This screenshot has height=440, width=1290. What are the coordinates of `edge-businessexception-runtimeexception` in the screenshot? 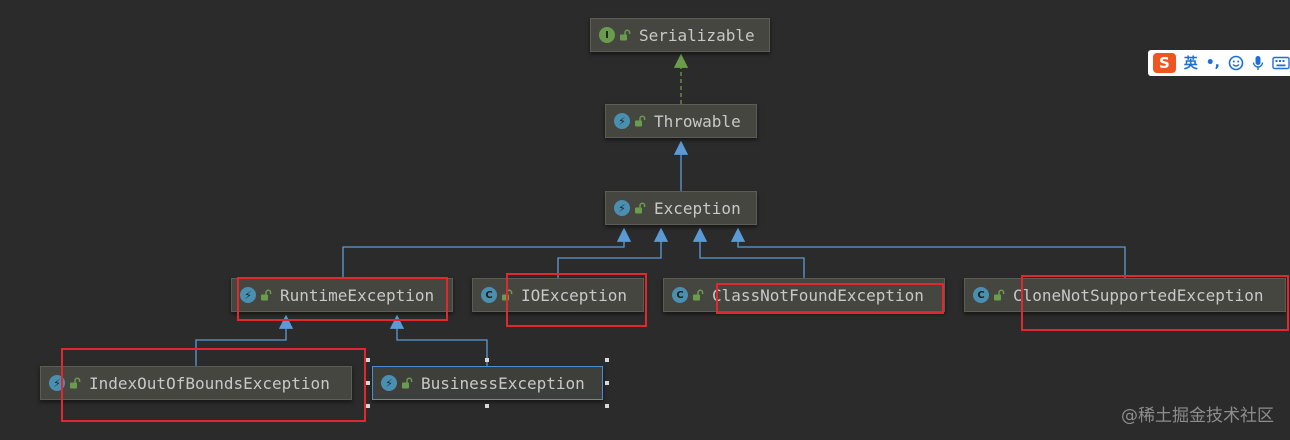 It's located at (438, 340).